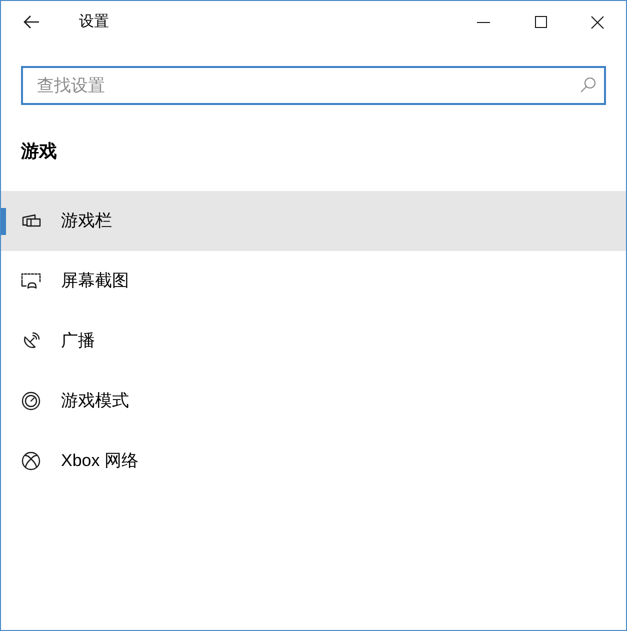 The image size is (627, 631). Describe the element at coordinates (31, 341) in the screenshot. I see `satellite-dish-icon` at that location.